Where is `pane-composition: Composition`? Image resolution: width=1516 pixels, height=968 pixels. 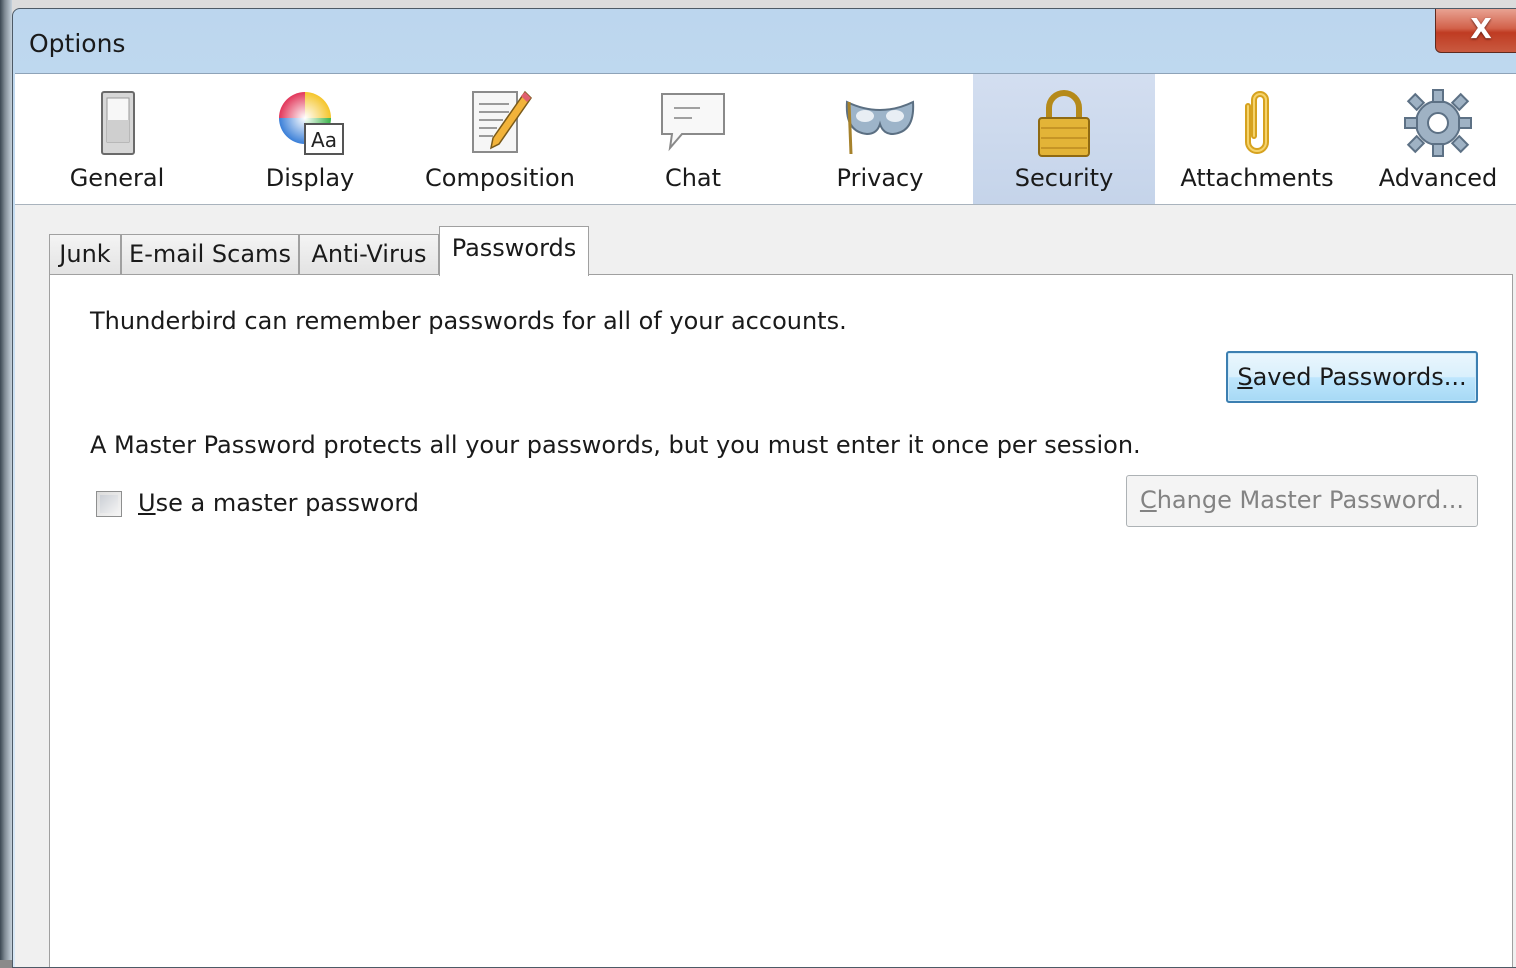 pane-composition: Composition is located at coordinates (500, 139).